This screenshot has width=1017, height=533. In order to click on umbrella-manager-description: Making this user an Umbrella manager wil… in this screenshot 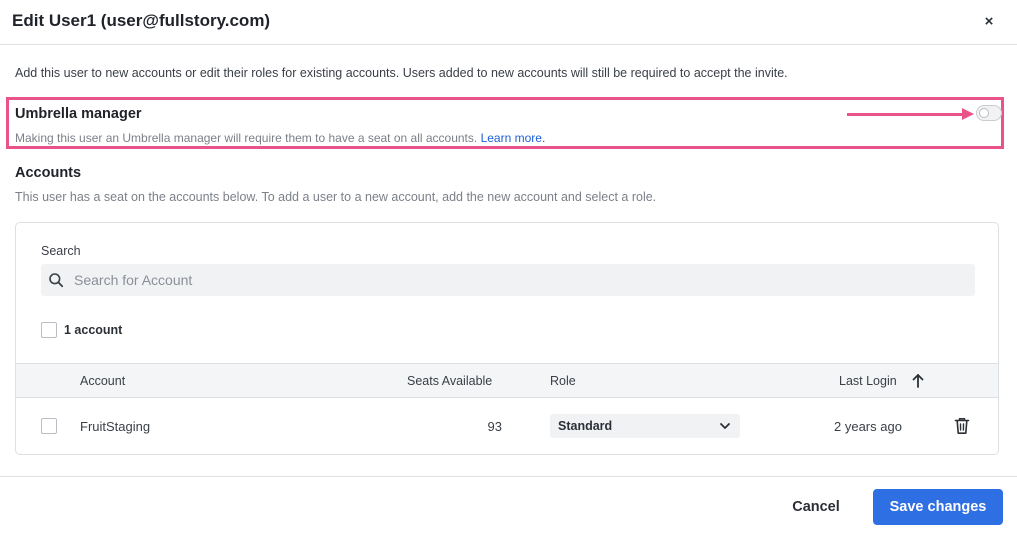, I will do `click(280, 138)`.